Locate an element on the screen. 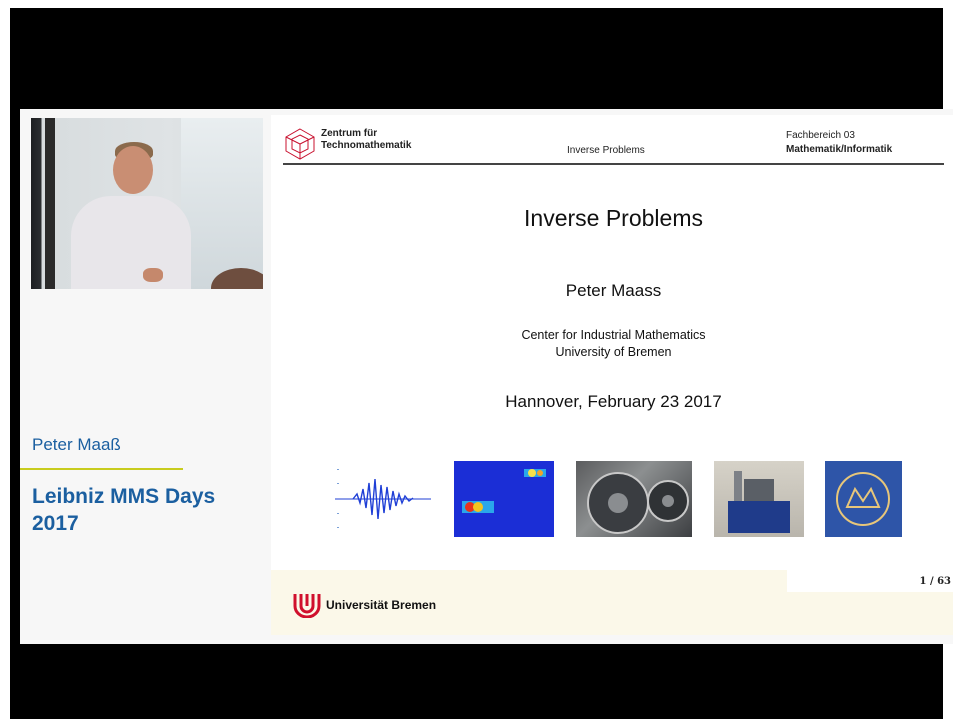 The image size is (953, 721). zentrum-logo-icon is located at coordinates (300, 144).